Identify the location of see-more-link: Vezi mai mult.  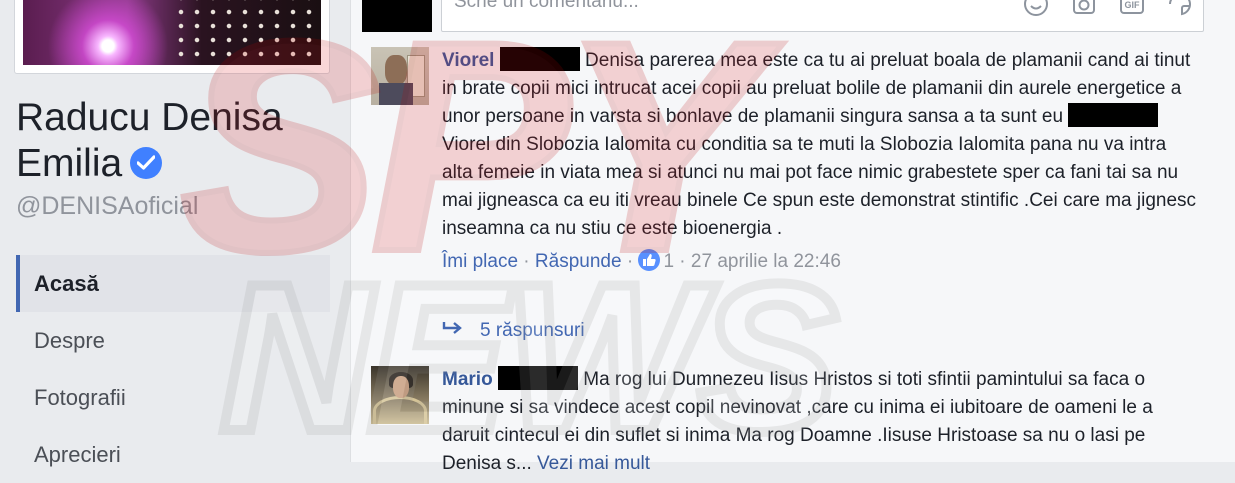
(593, 463).